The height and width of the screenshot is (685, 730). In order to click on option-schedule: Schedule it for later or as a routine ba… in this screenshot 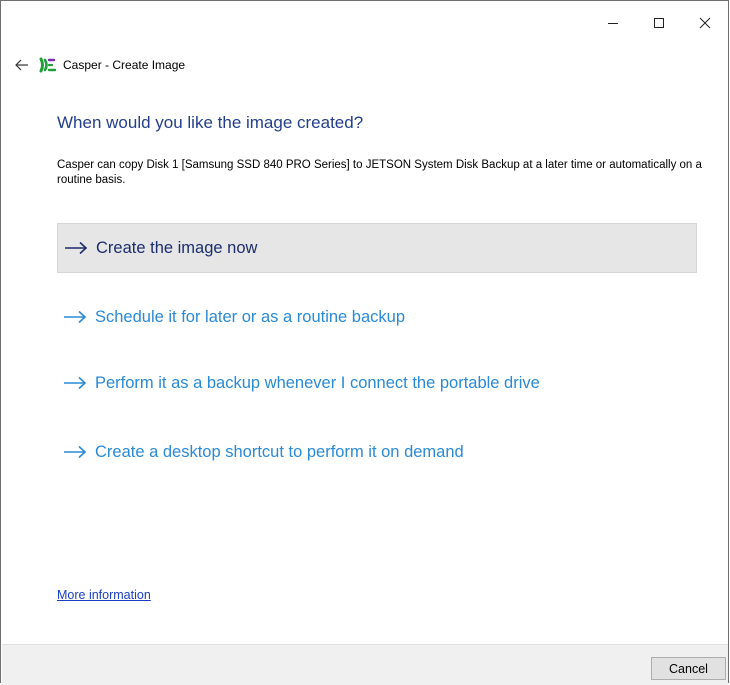, I will do `click(377, 317)`.